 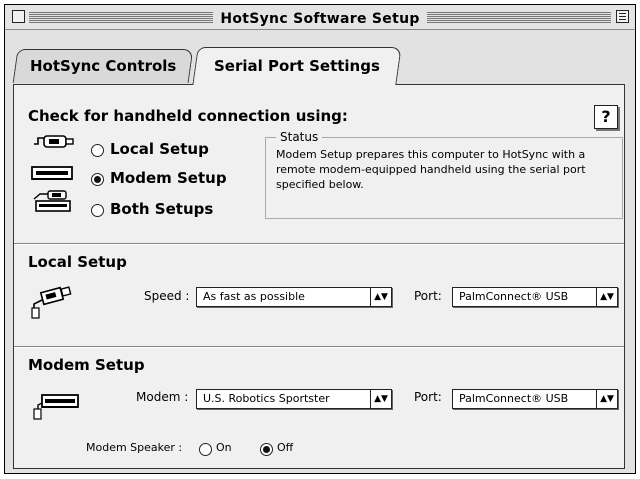 I want to click on modem-port-label: Port:, so click(x=428, y=397).